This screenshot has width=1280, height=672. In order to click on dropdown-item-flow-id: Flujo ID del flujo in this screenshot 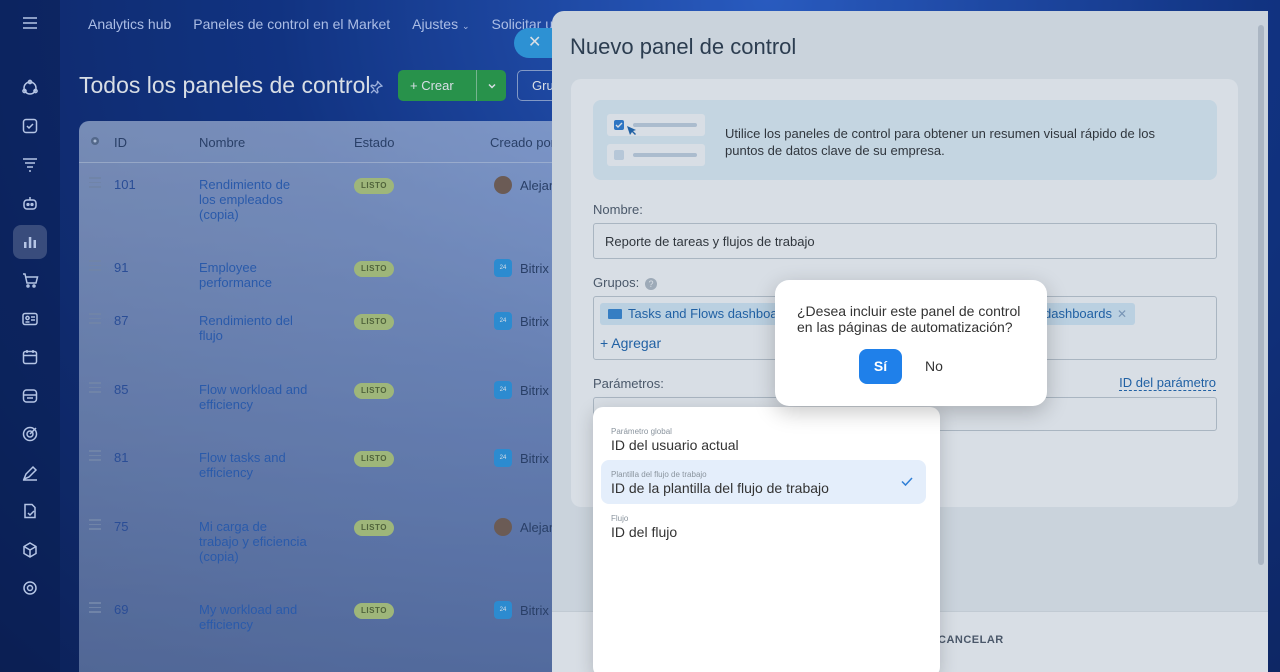, I will do `click(763, 526)`.